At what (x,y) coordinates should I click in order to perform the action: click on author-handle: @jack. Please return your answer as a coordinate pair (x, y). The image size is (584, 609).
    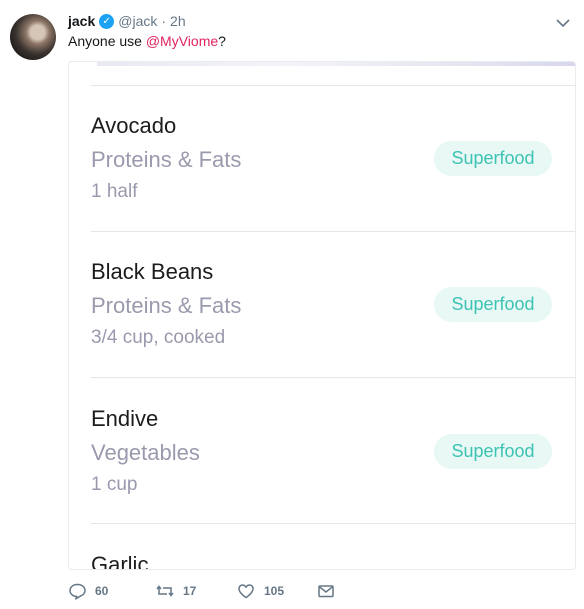
    Looking at the image, I should click on (137, 21).